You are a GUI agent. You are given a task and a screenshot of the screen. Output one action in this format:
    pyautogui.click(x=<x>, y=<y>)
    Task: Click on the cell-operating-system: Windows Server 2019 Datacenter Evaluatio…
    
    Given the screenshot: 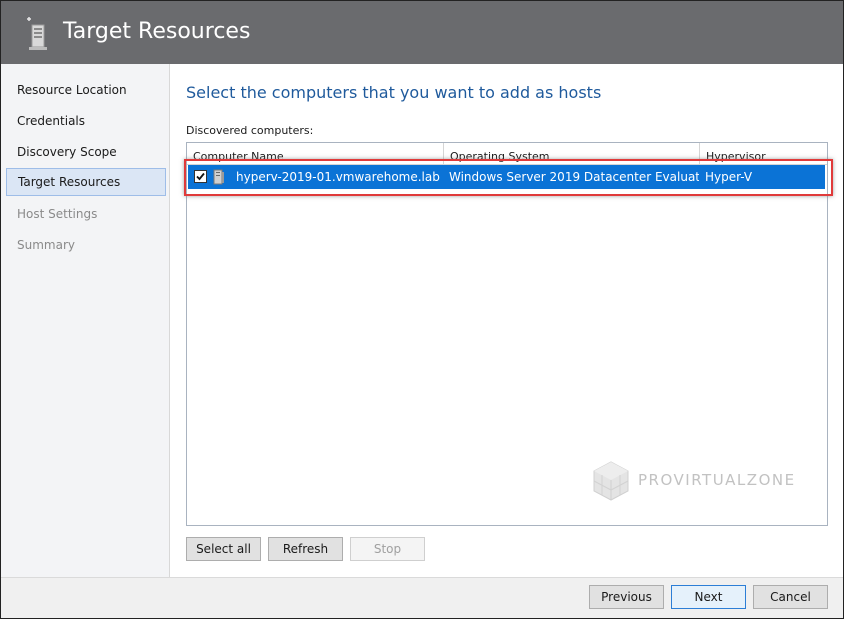 What is the action you would take?
    pyautogui.click(x=574, y=177)
    